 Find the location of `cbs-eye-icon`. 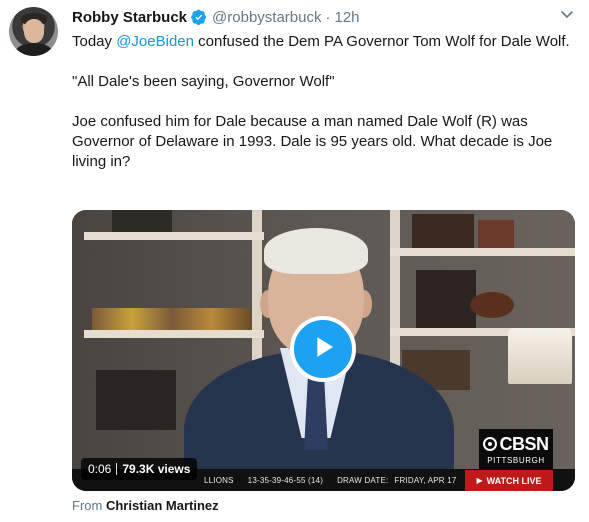

cbs-eye-icon is located at coordinates (490, 444).